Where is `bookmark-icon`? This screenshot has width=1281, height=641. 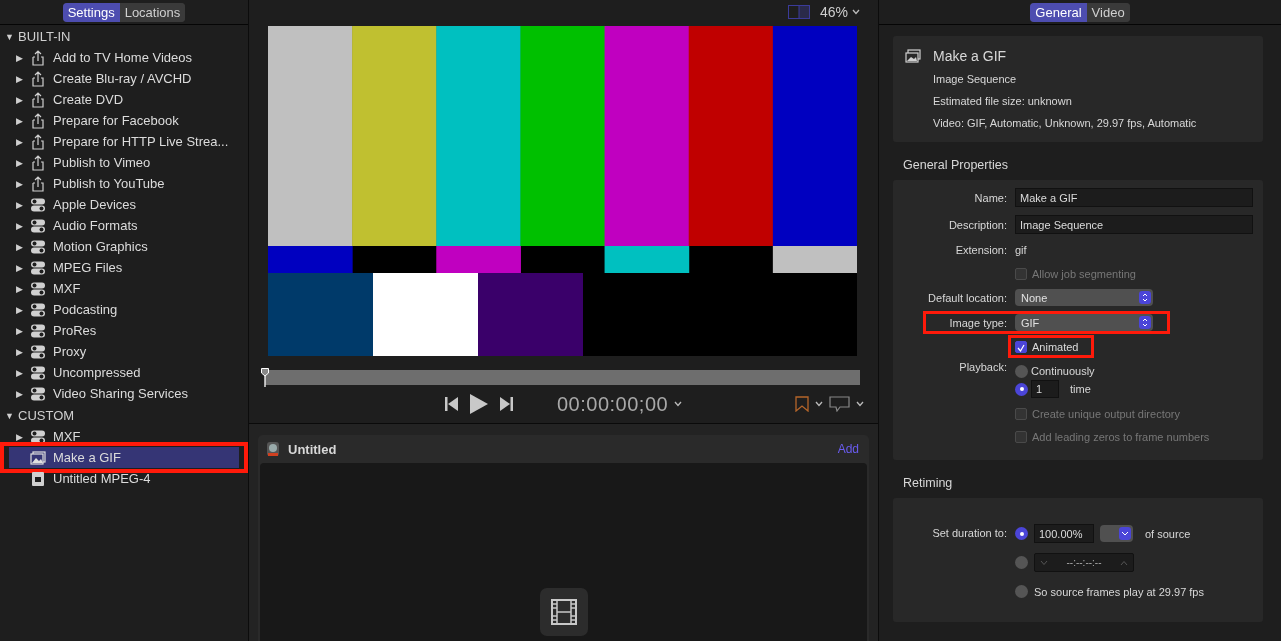
bookmark-icon is located at coordinates (802, 404).